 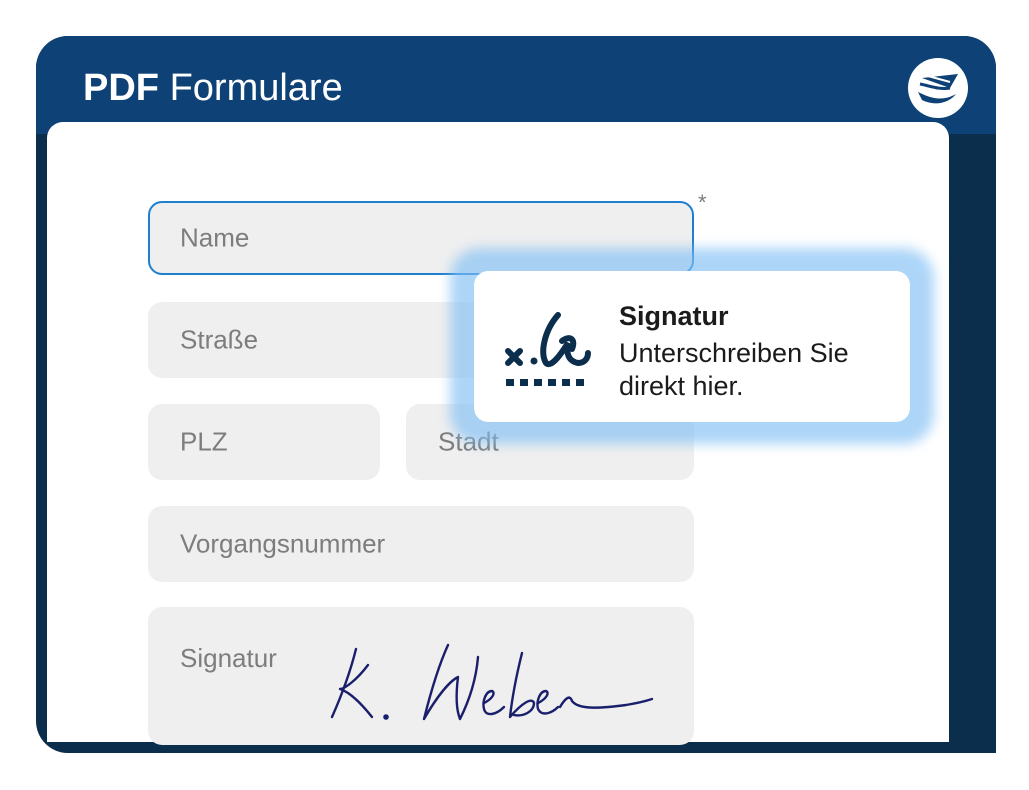 What do you see at coordinates (548, 349) in the screenshot?
I see `signature-icon` at bounding box center [548, 349].